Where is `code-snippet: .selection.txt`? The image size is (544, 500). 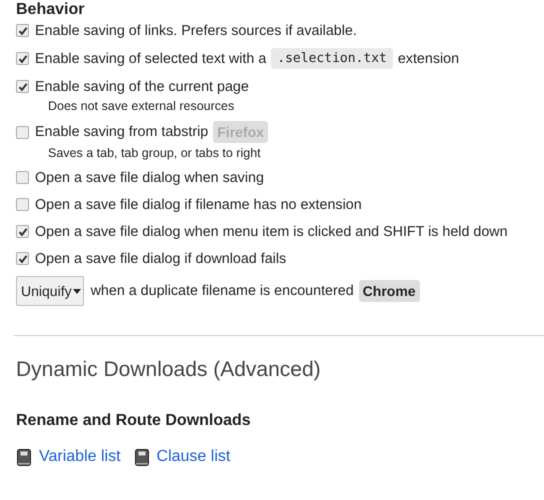
code-snippet: .selection.txt is located at coordinates (332, 58).